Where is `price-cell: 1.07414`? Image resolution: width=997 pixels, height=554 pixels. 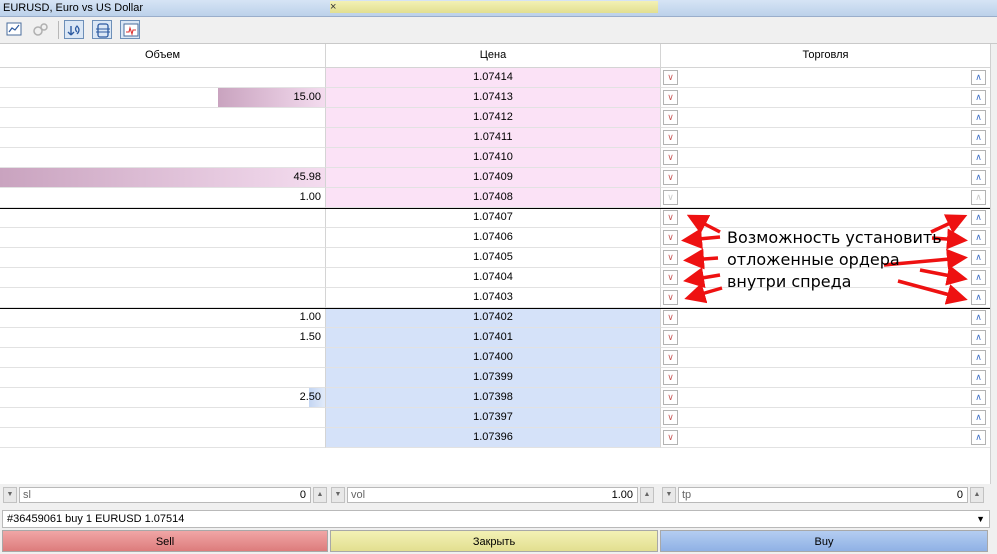 price-cell: 1.07414 is located at coordinates (493, 78).